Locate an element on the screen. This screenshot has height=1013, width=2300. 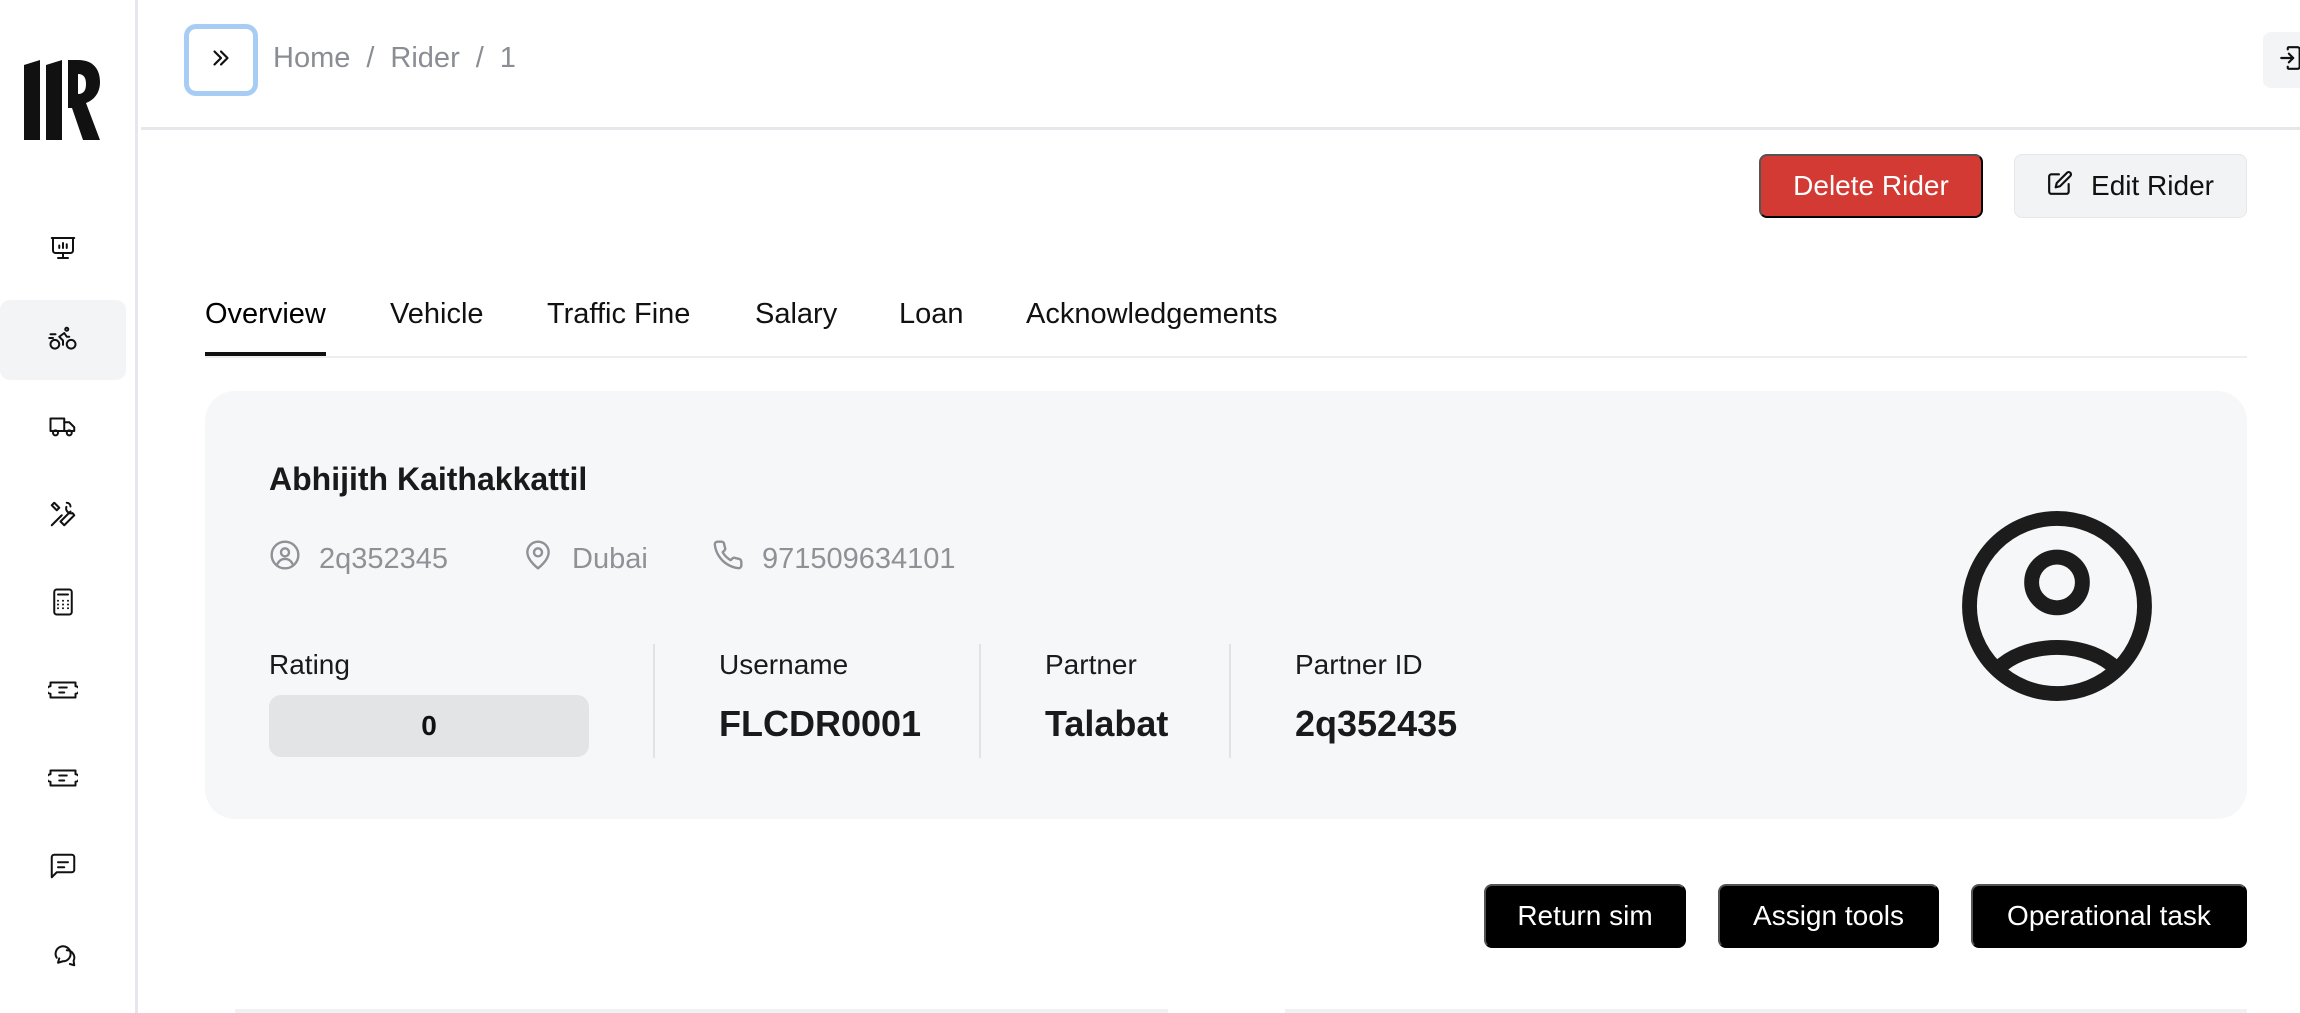
return-sim-button: Return sim is located at coordinates (1585, 916).